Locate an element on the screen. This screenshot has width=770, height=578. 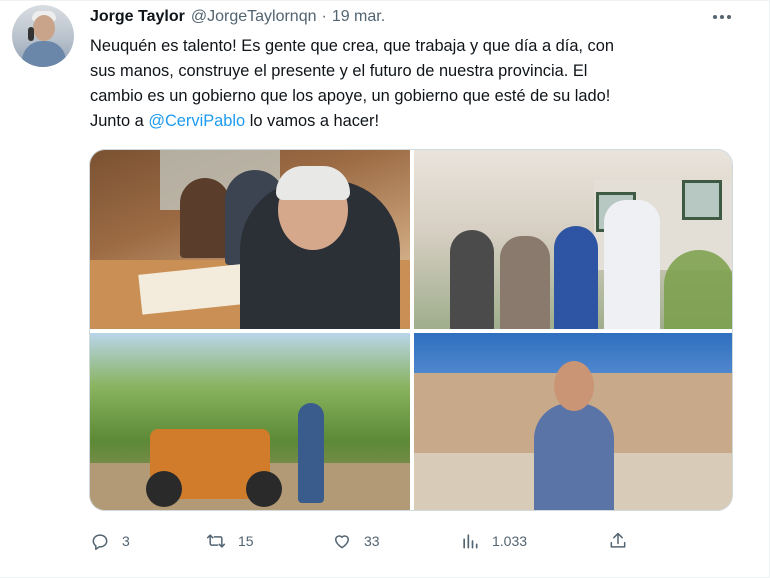
like-count: 33 is located at coordinates (372, 541).